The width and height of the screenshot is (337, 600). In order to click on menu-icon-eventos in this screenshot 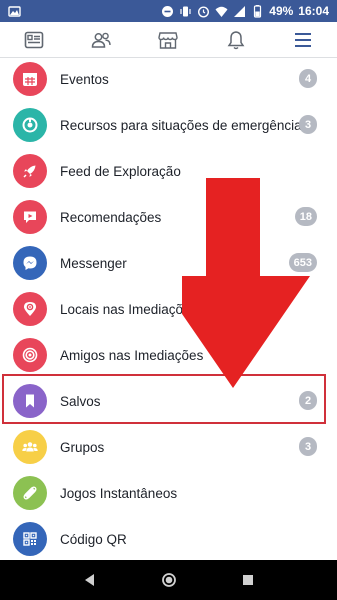, I will do `click(30, 79)`.